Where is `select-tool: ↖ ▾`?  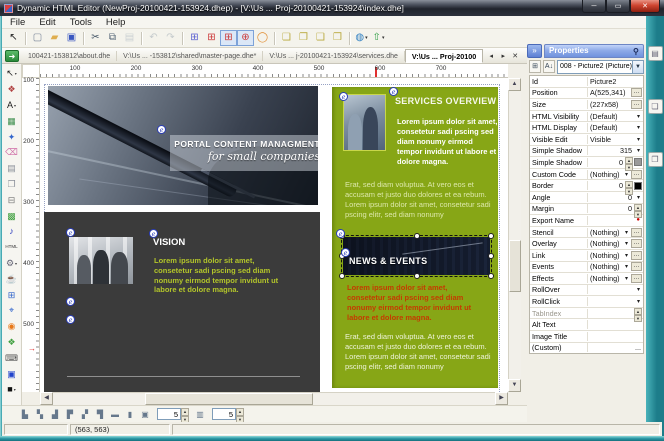
select-tool: ↖ ▾ is located at coordinates (12, 74).